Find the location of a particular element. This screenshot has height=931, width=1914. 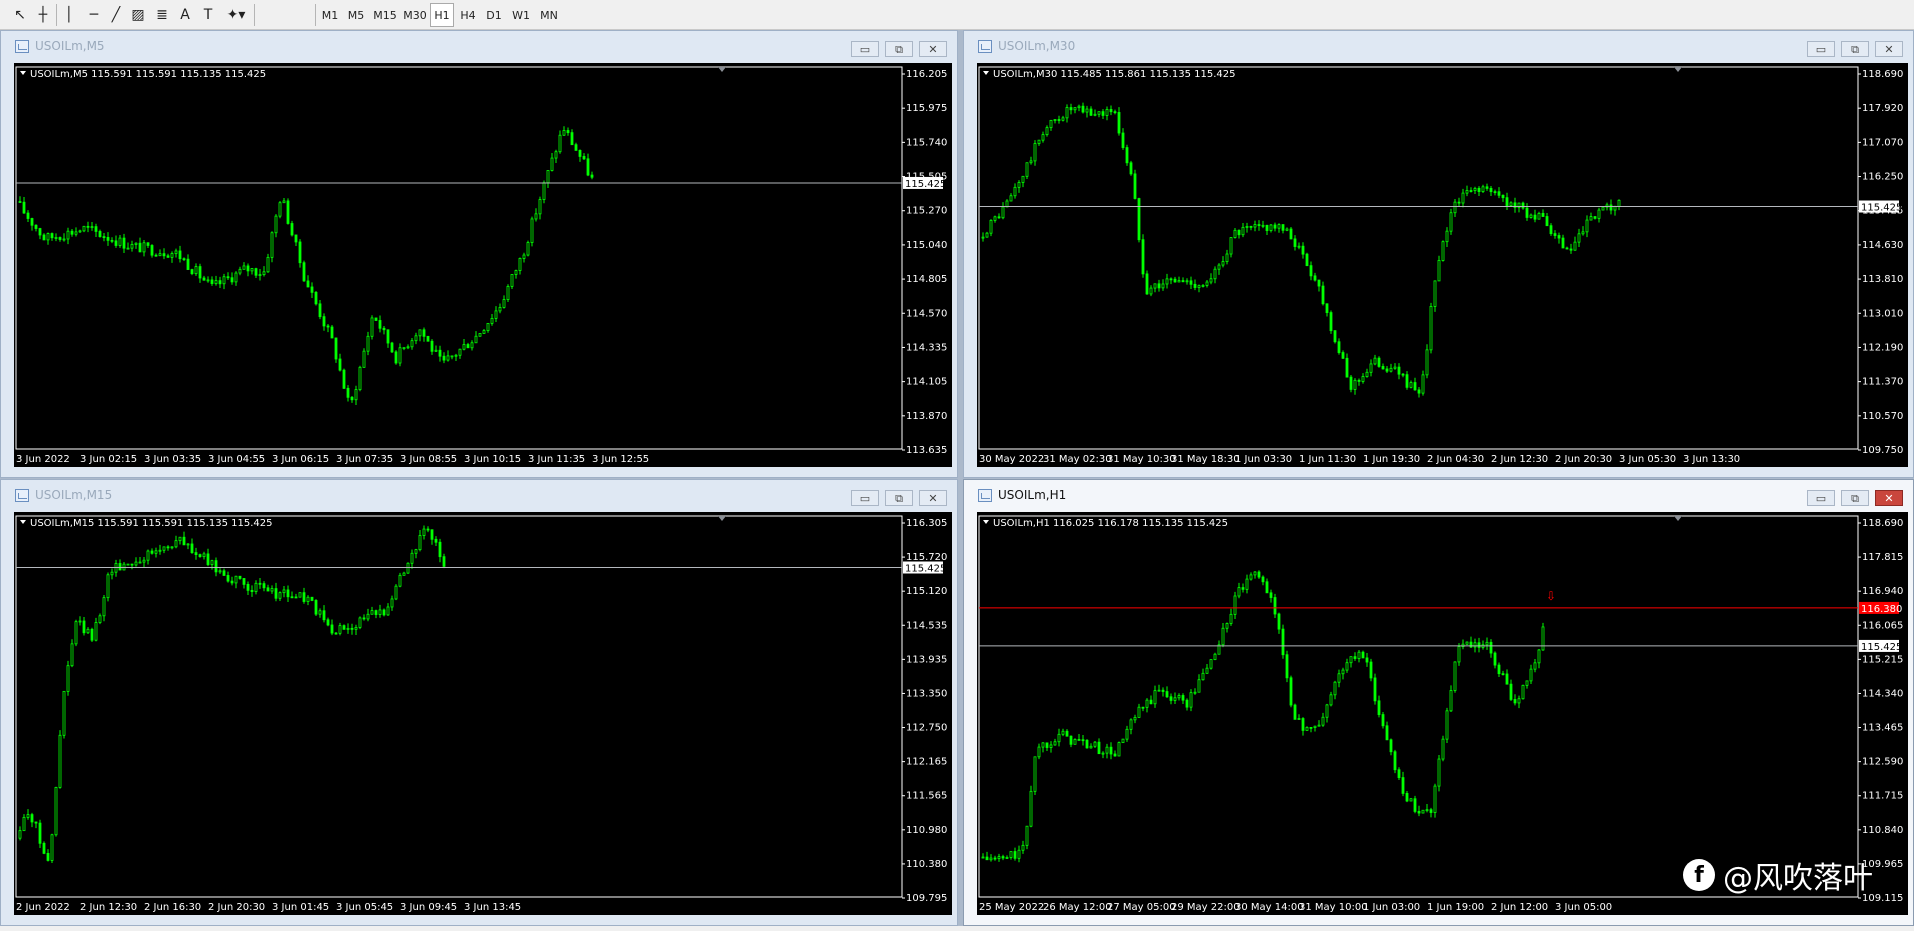

timeframe-m5-button: M5 is located at coordinates (356, 15).